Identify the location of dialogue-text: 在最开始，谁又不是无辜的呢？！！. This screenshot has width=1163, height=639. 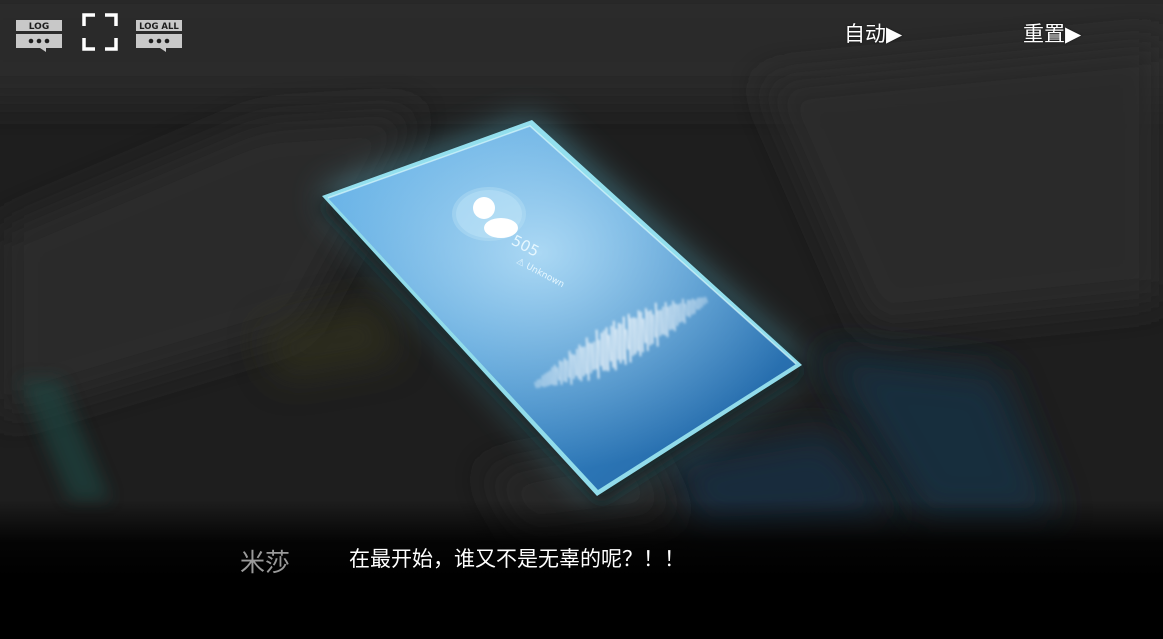
(517, 559).